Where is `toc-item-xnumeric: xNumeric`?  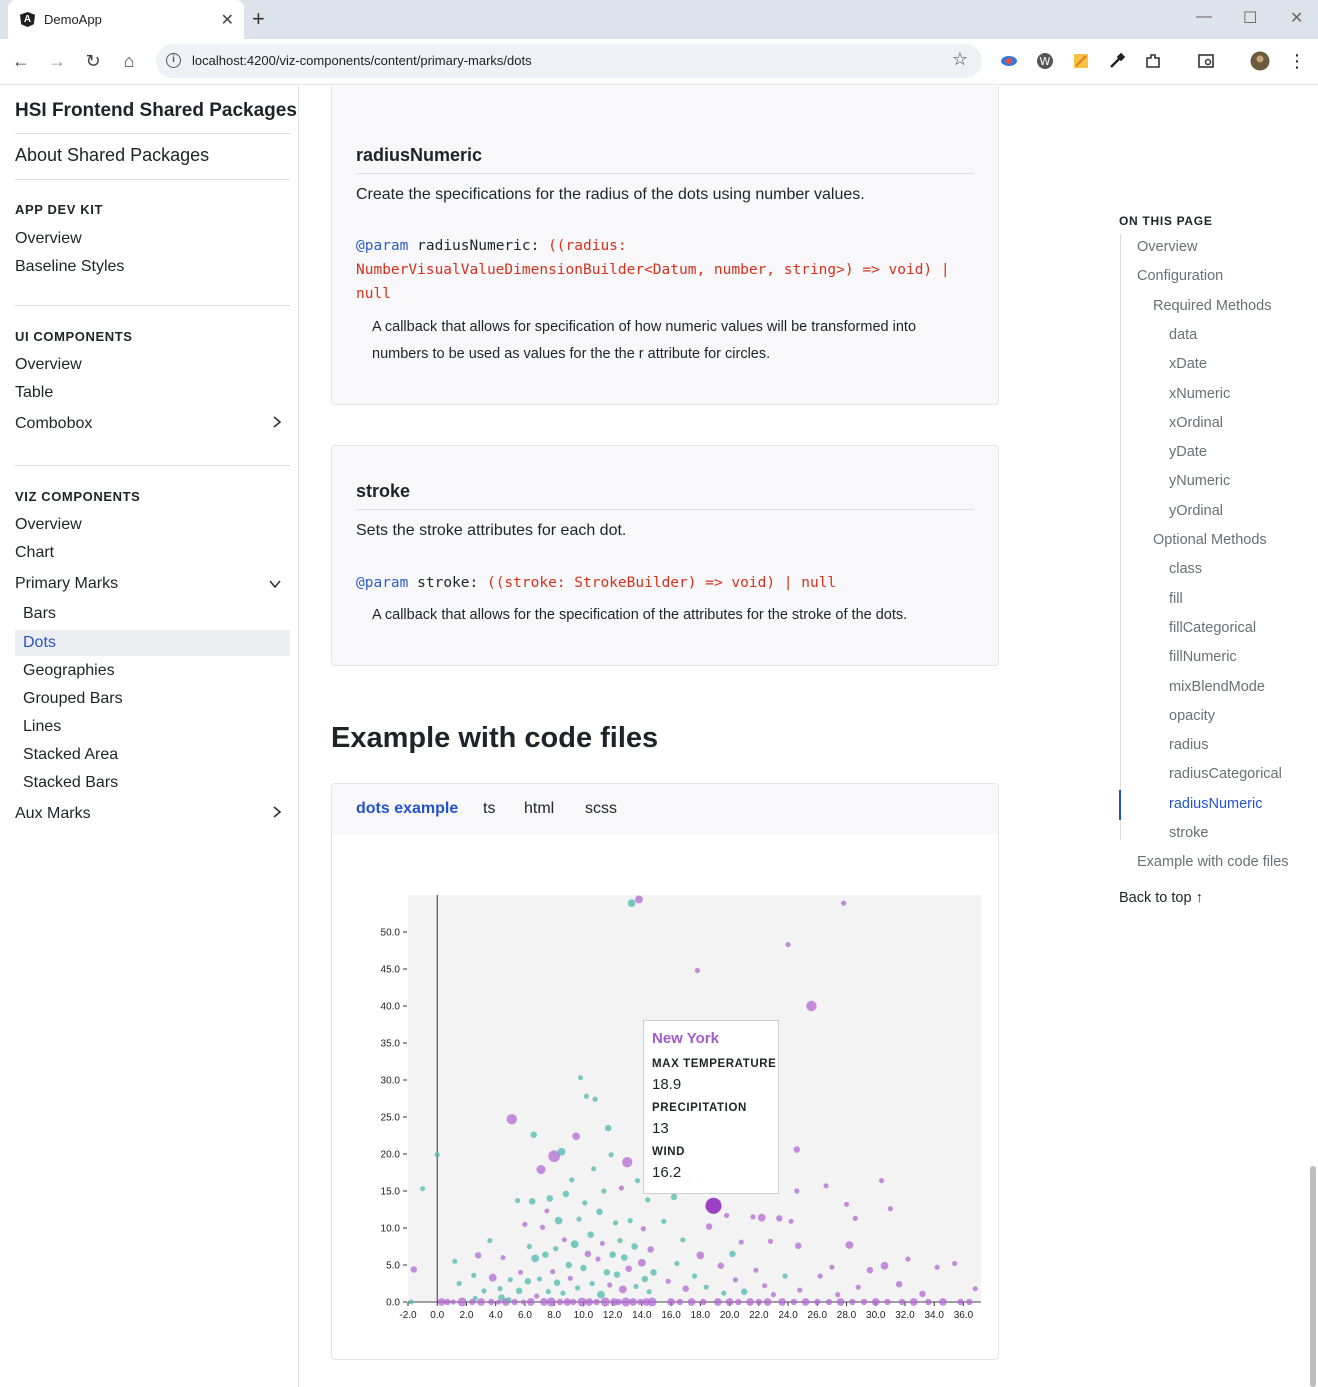
toc-item-xnumeric: xNumeric is located at coordinates (1199, 394).